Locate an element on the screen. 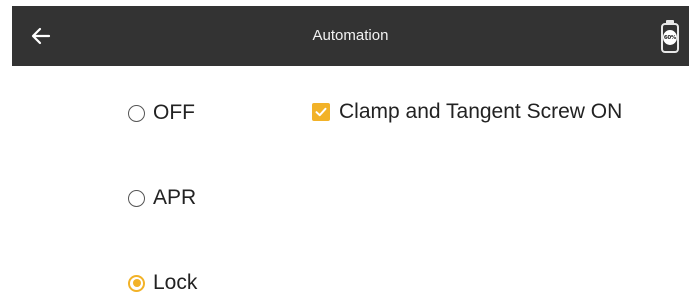 Image resolution: width=691 pixels, height=298 pixels. radio-label-apr: APR is located at coordinates (175, 197).